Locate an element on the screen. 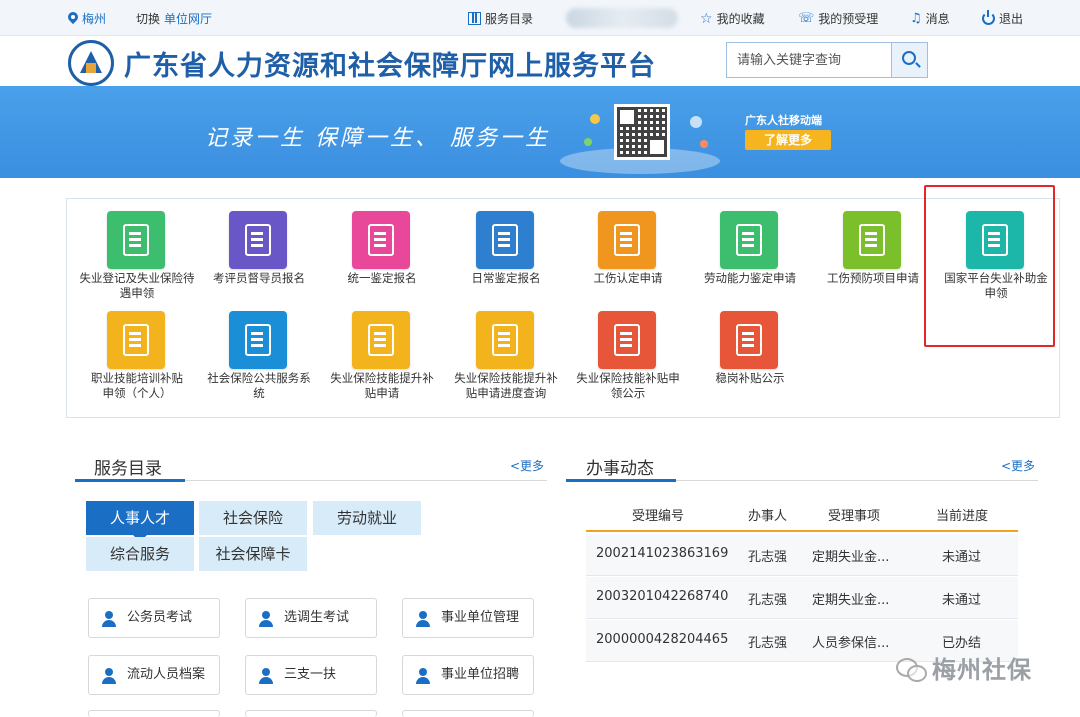 The image size is (1080, 717). user-search-icon is located at coordinates (258, 340).